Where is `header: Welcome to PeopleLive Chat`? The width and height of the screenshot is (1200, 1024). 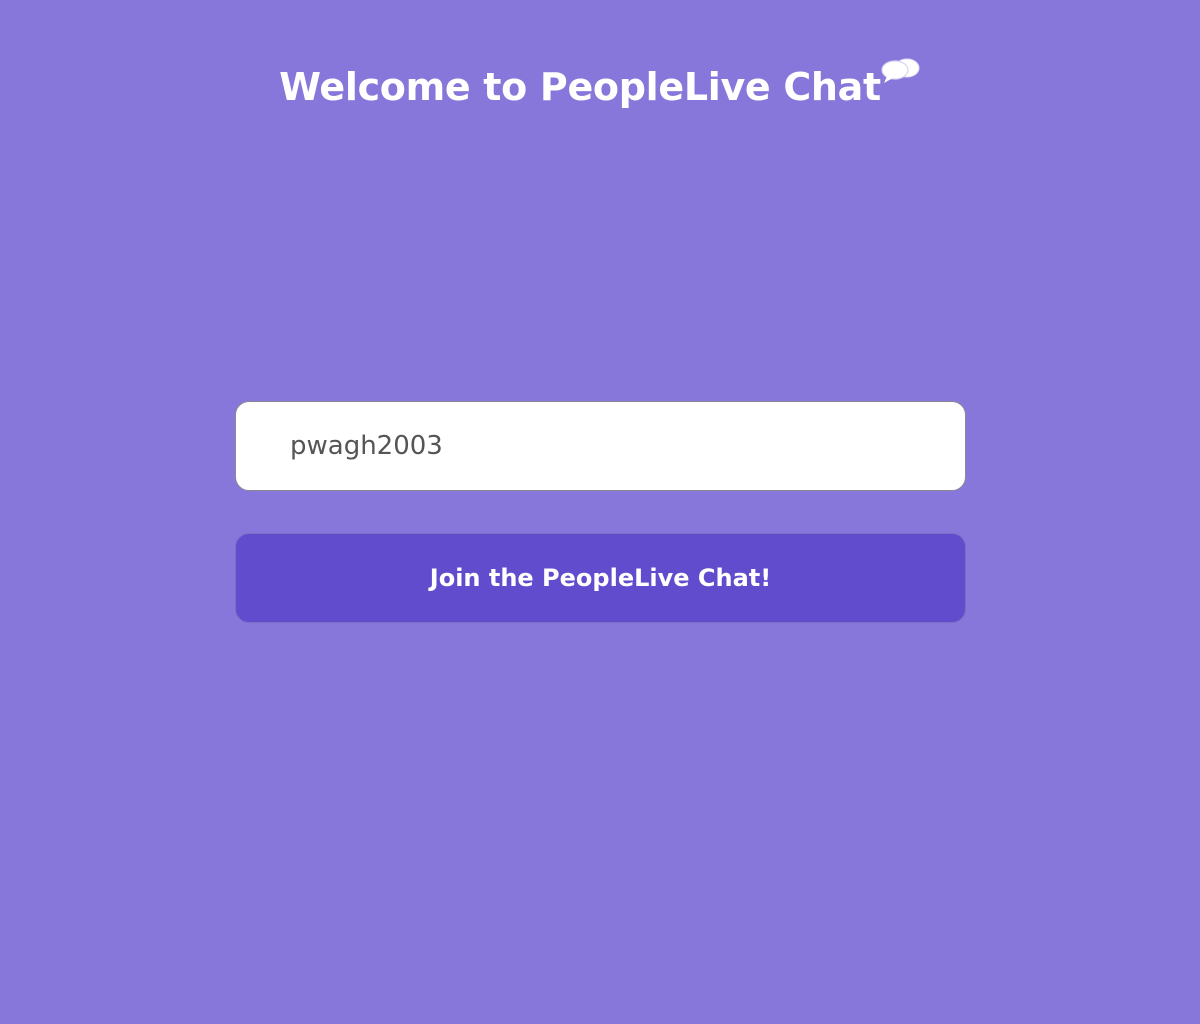 header: Welcome to PeopleLive Chat is located at coordinates (600, 87).